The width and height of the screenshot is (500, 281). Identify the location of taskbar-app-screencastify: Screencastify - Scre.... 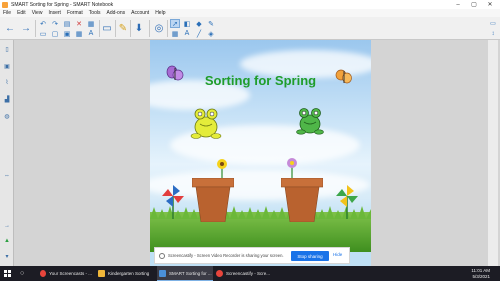
(244, 273).